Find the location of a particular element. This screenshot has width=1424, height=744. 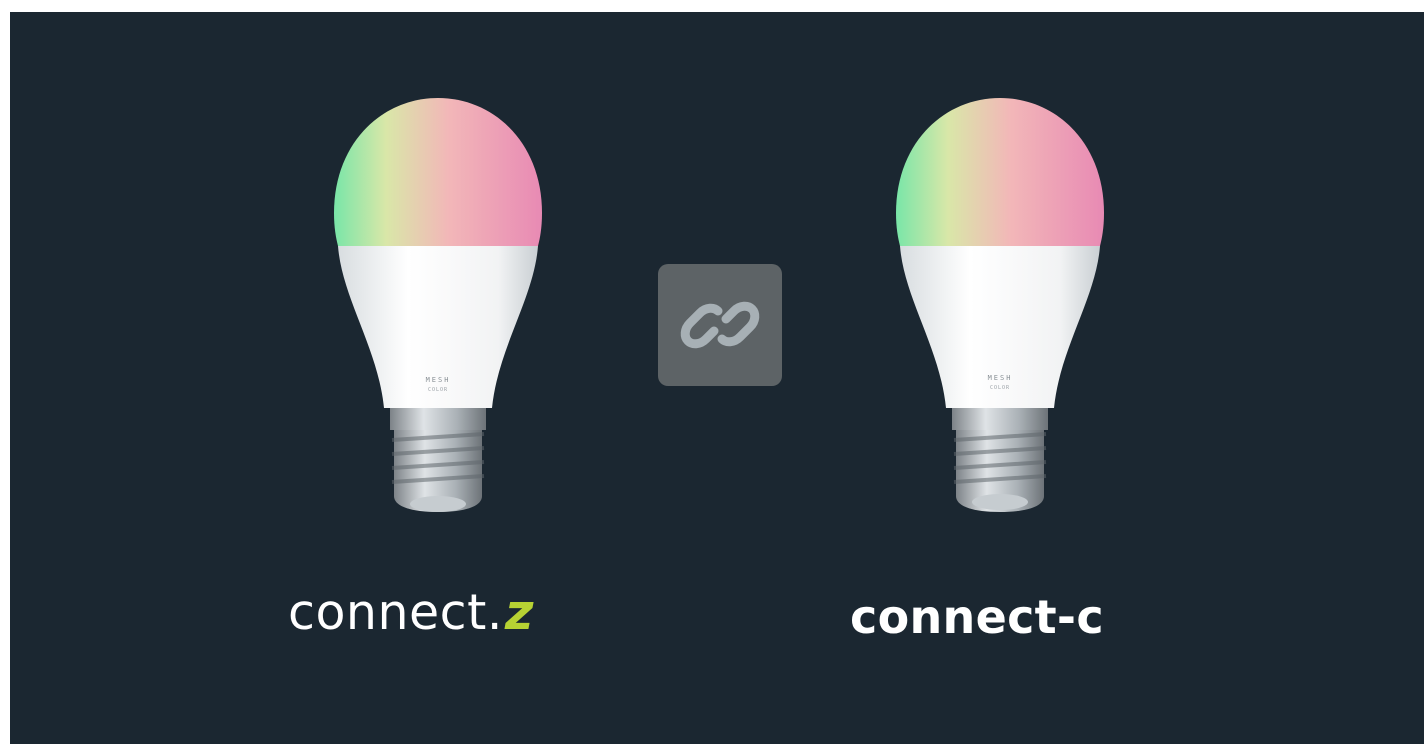

bulb-right-label-bottom: COLOR is located at coordinates (1000, 388).